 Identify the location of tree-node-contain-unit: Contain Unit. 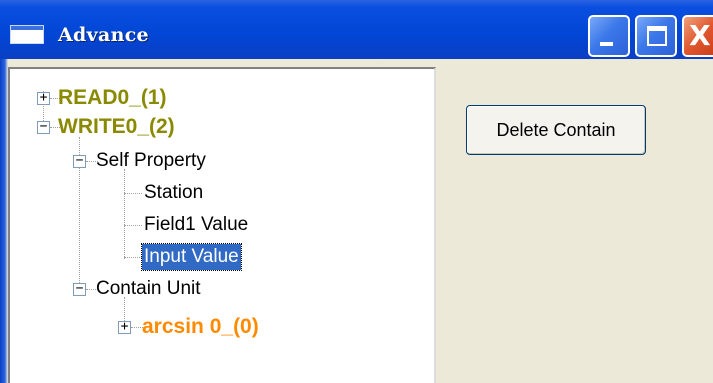
(148, 289).